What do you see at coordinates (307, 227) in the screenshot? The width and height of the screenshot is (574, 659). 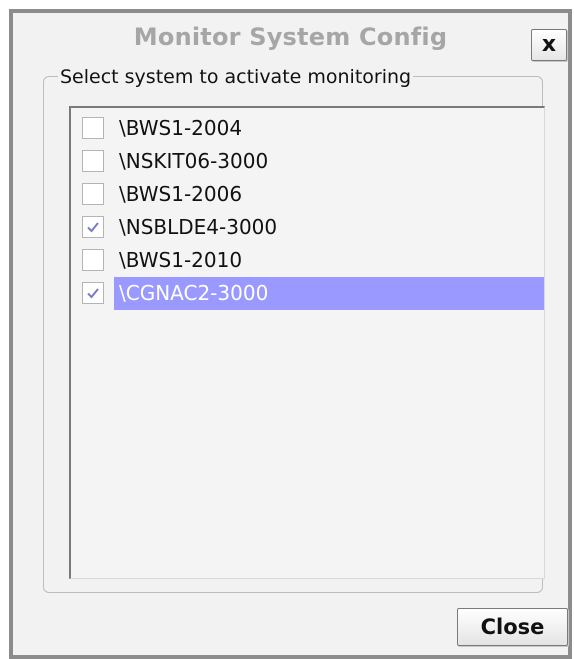 I see `list-item: \NSBLDE4-3000` at bounding box center [307, 227].